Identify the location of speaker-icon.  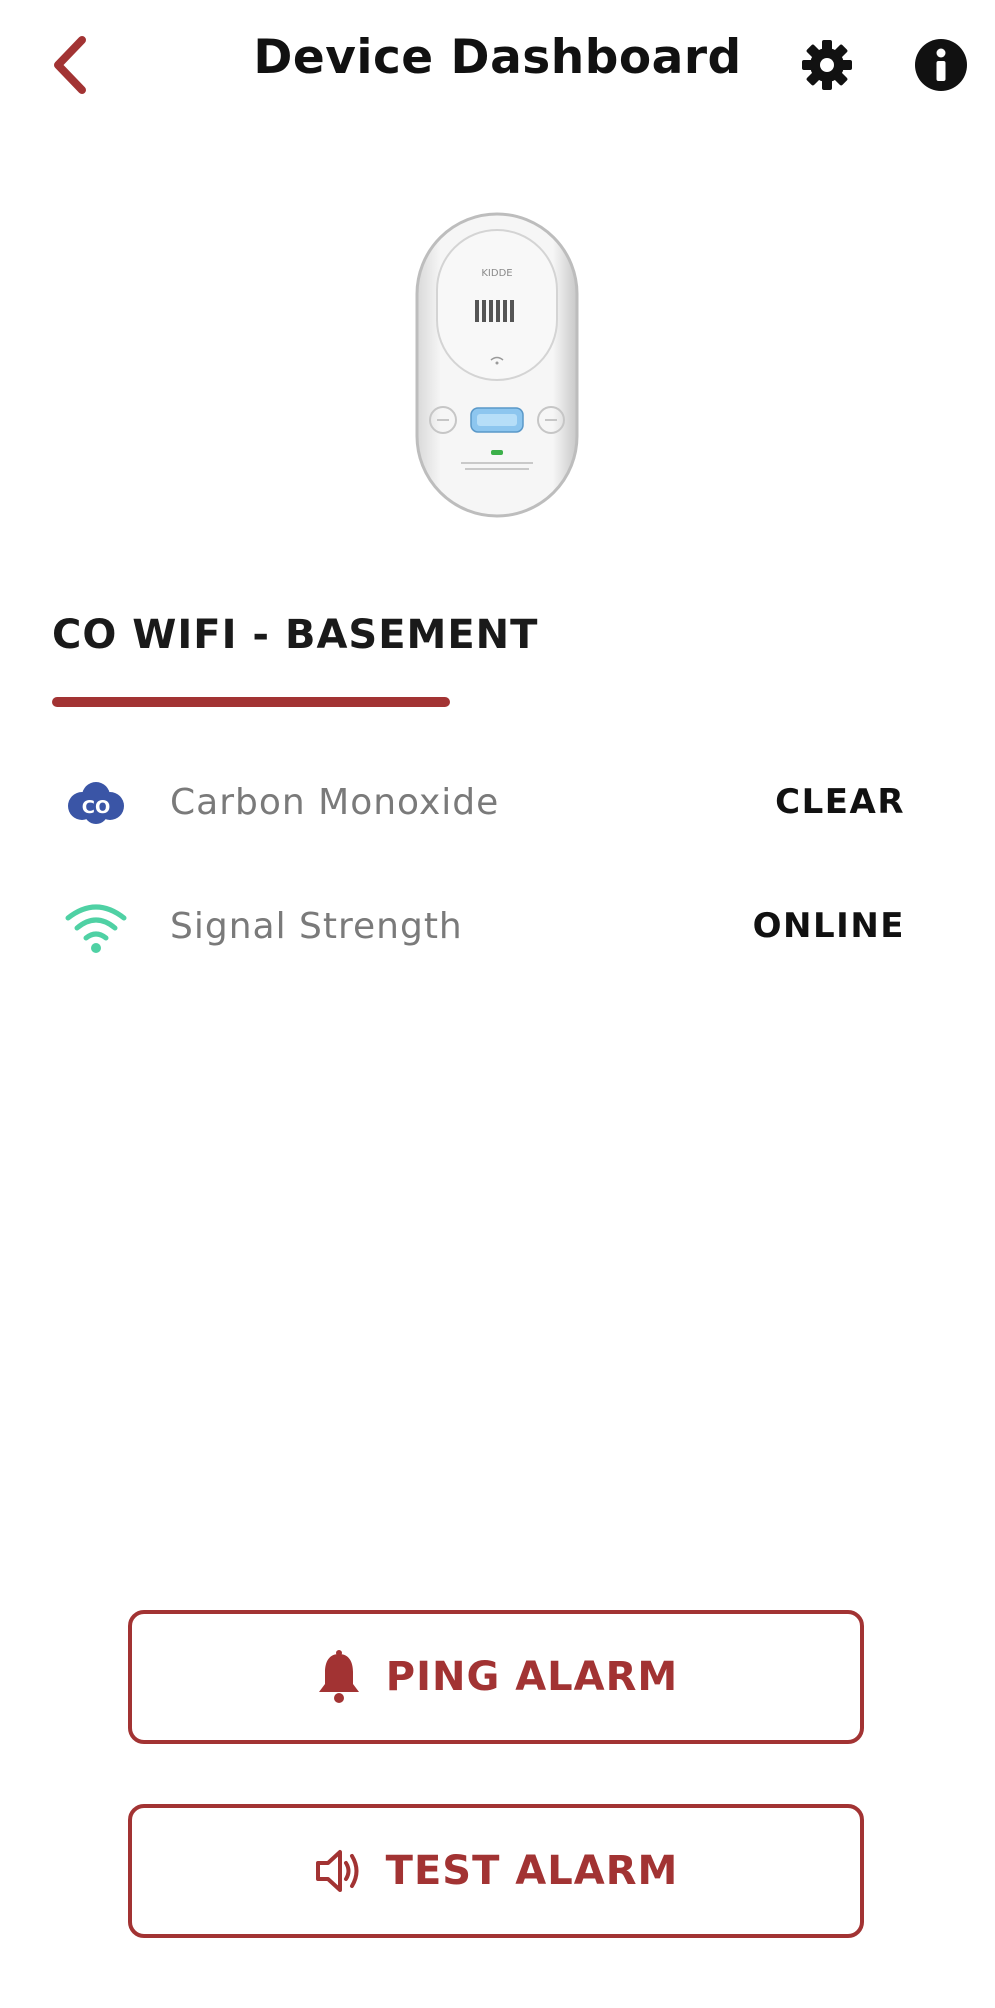
(337, 1871).